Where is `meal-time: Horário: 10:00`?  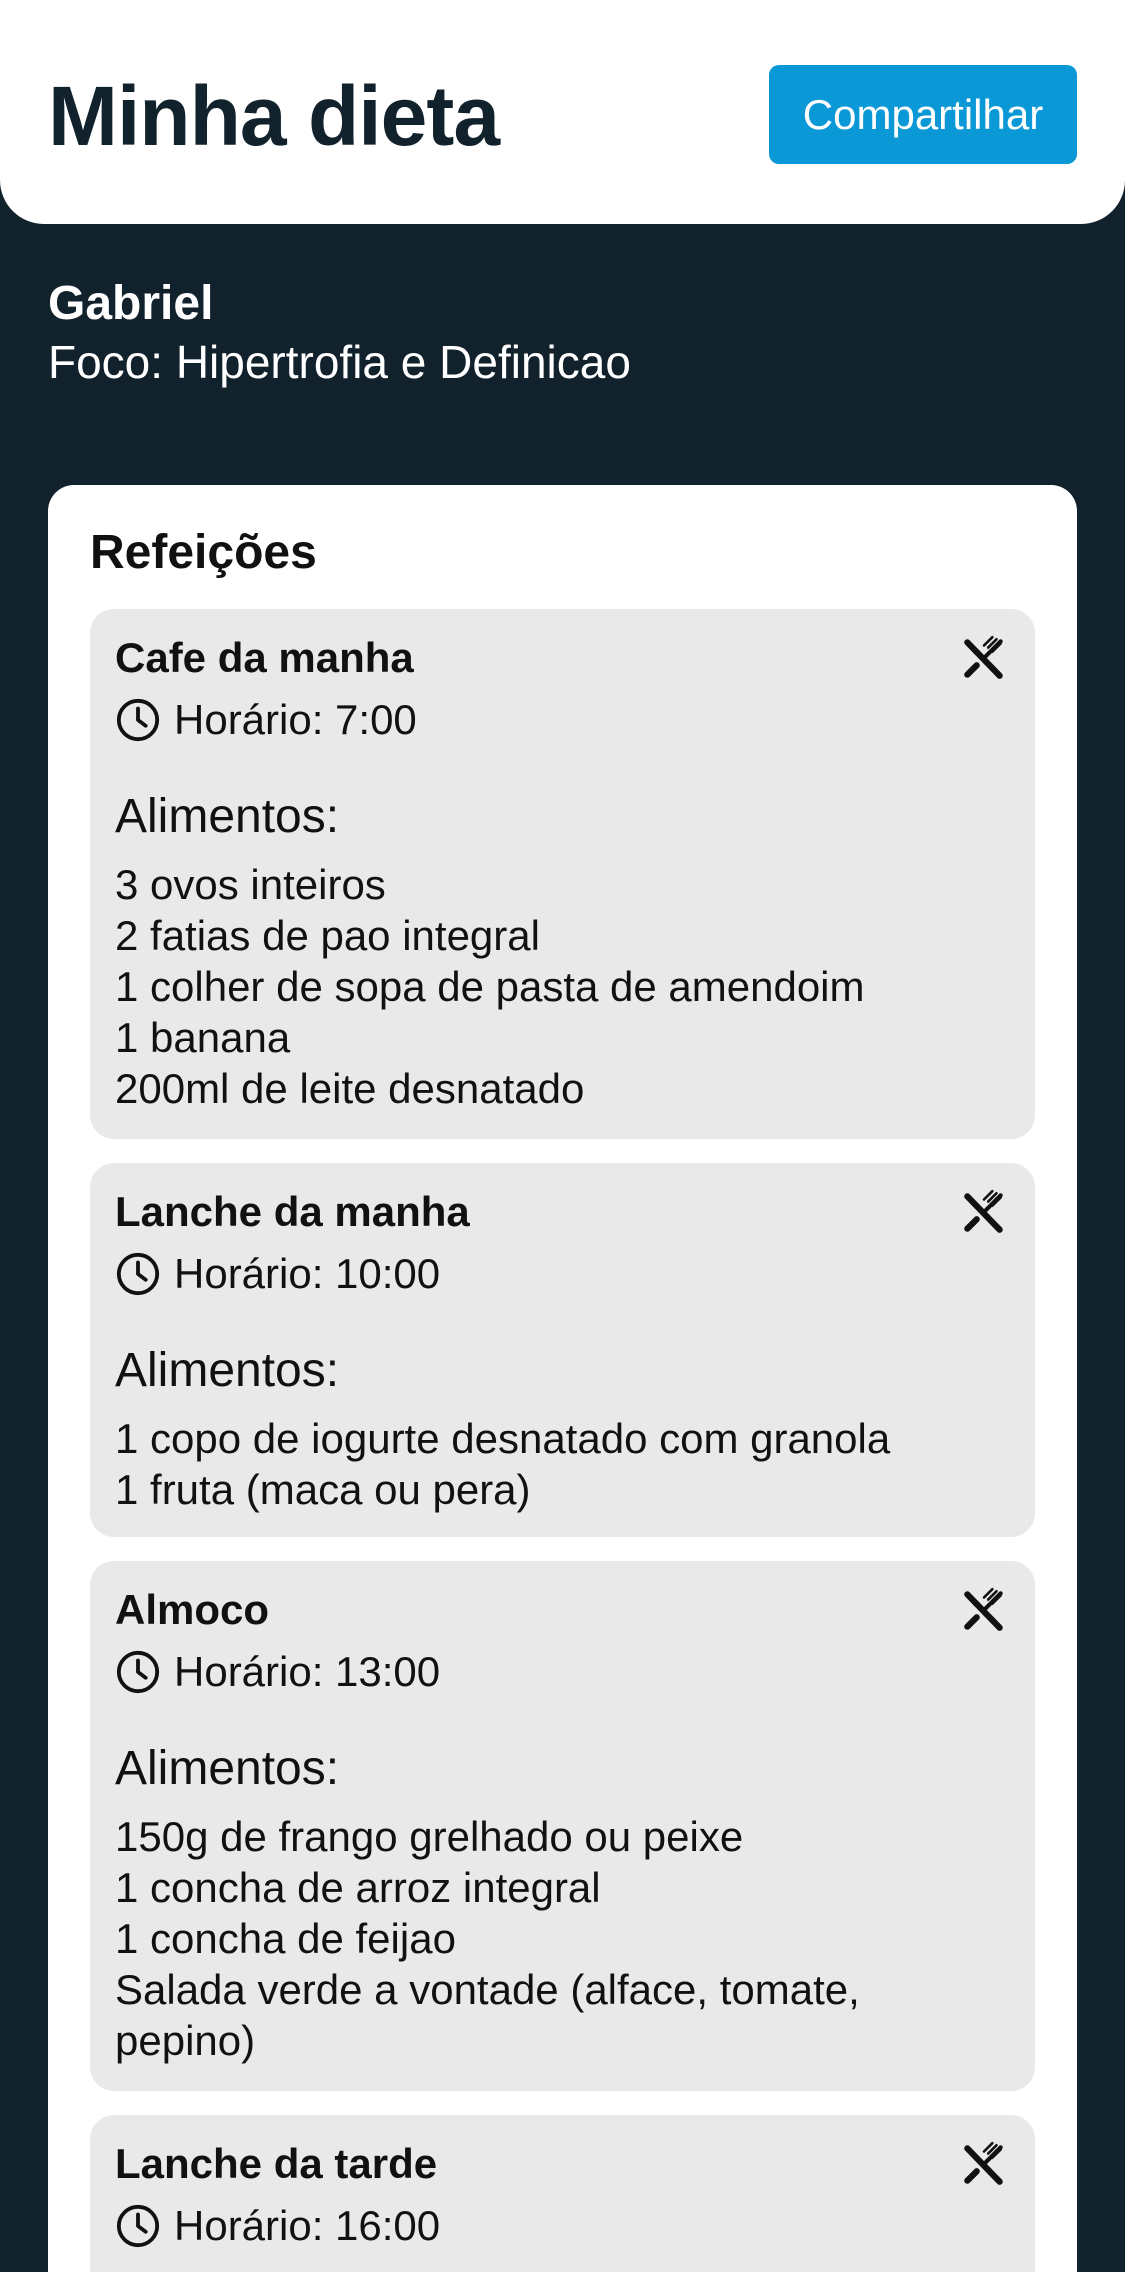 meal-time: Horário: 10:00 is located at coordinates (277, 1274).